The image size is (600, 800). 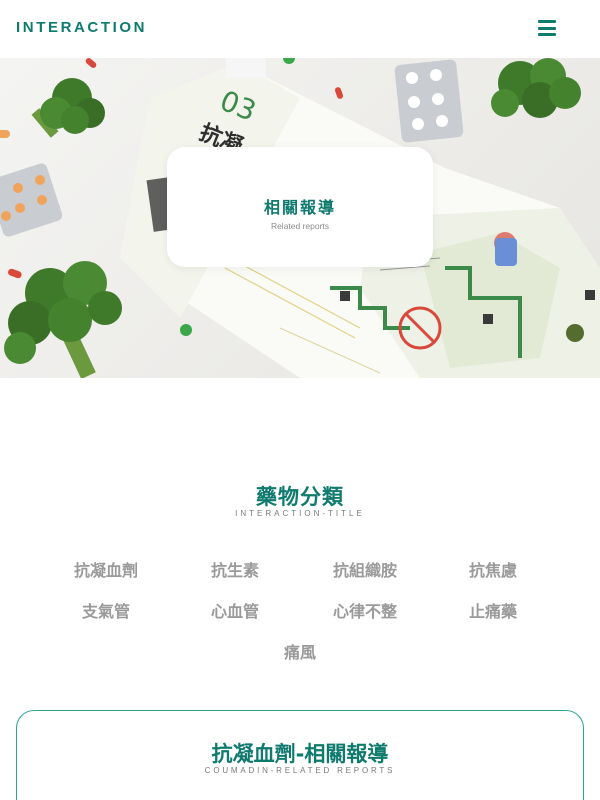 I want to click on pill-blister-left, so click(x=31, y=200).